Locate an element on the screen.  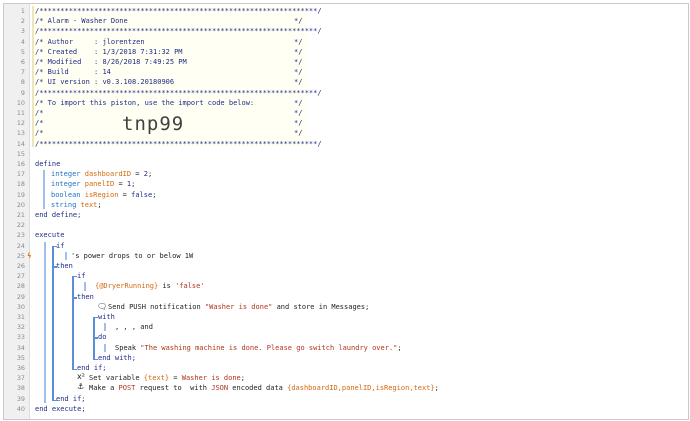
line-number: 40 is located at coordinates (20, 408).